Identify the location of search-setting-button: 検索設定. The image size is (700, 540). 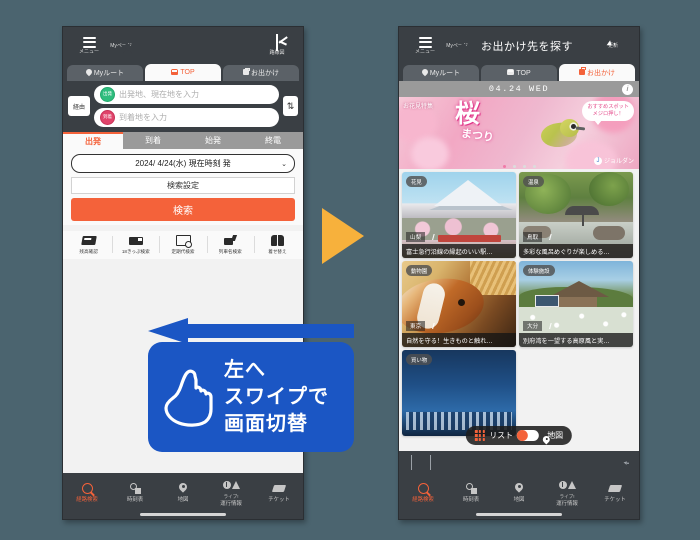
(183, 185).